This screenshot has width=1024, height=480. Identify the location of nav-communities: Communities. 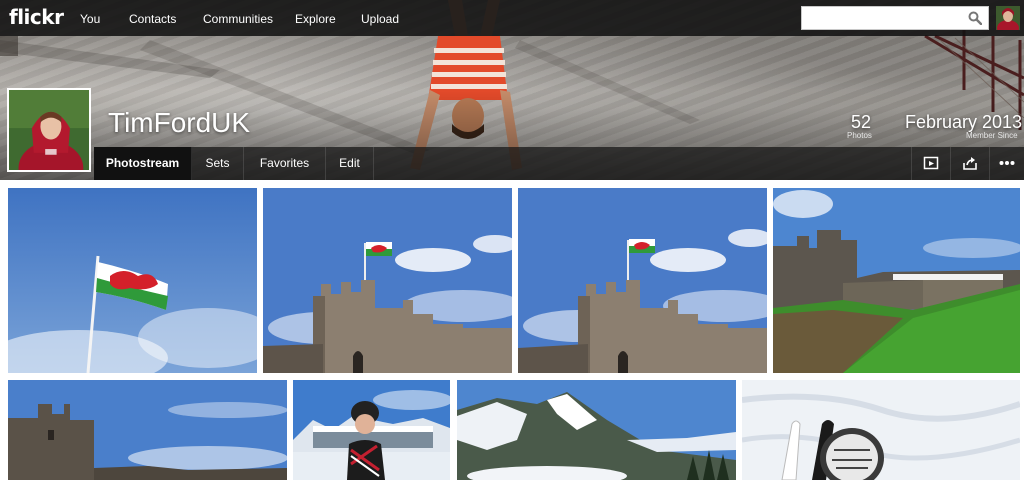
(238, 19).